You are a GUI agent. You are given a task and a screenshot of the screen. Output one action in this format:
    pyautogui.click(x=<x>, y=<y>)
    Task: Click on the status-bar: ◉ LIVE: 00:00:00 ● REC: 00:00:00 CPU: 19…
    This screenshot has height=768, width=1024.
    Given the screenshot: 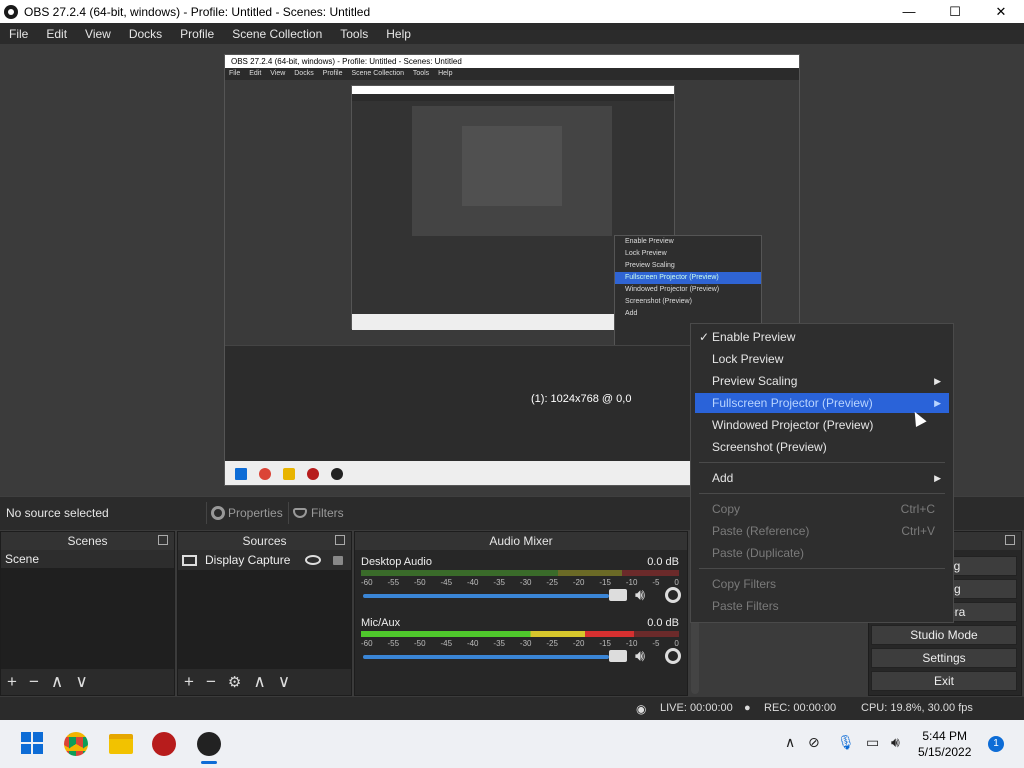 What is the action you would take?
    pyautogui.click(x=512, y=708)
    